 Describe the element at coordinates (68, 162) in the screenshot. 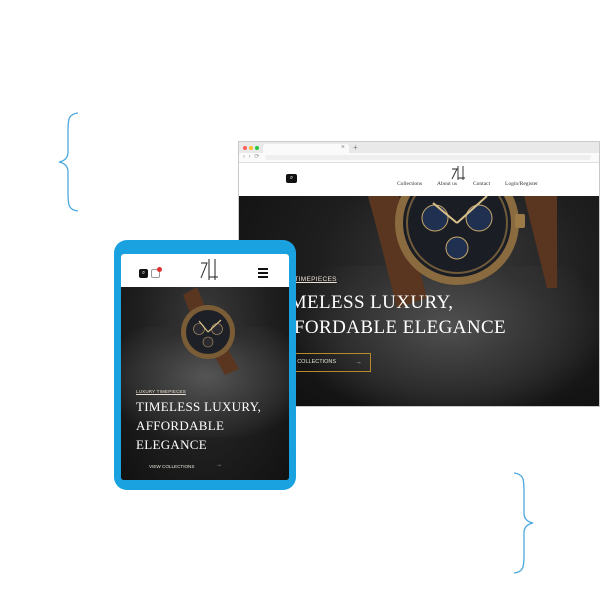

I see `left-brace-decoration` at that location.